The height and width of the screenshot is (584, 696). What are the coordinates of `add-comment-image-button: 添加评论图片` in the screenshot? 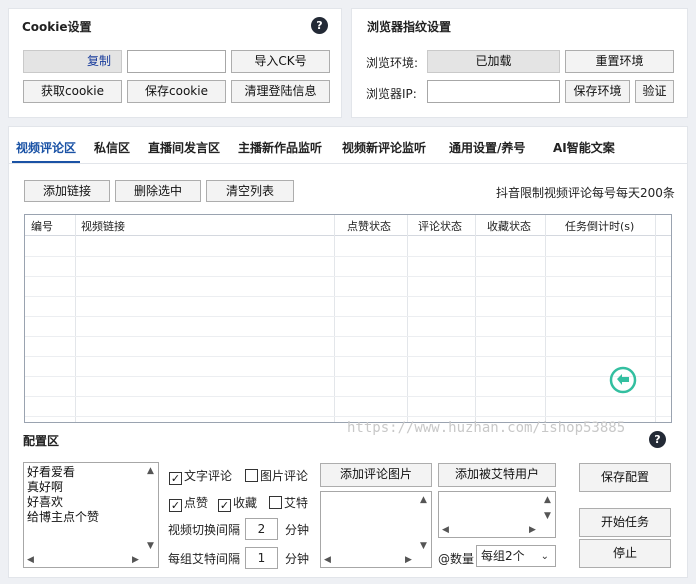 It's located at (376, 475).